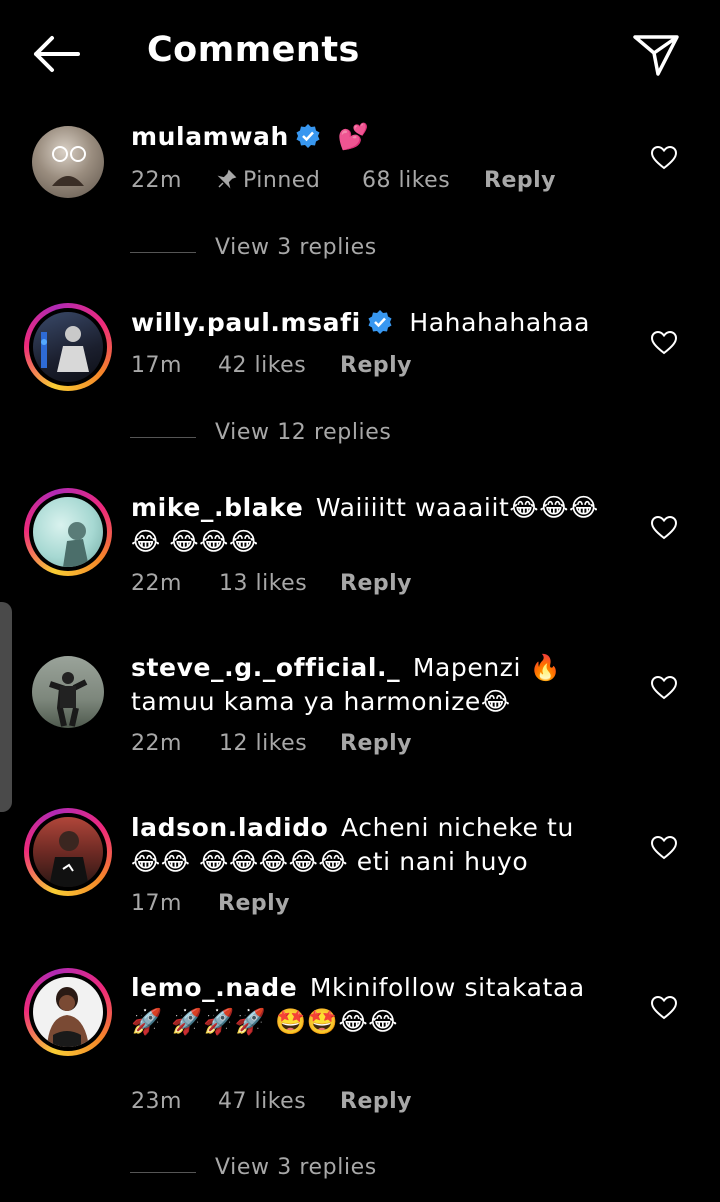 The image size is (720, 1202). I want to click on comment-username: lemo_.nade, so click(214, 987).